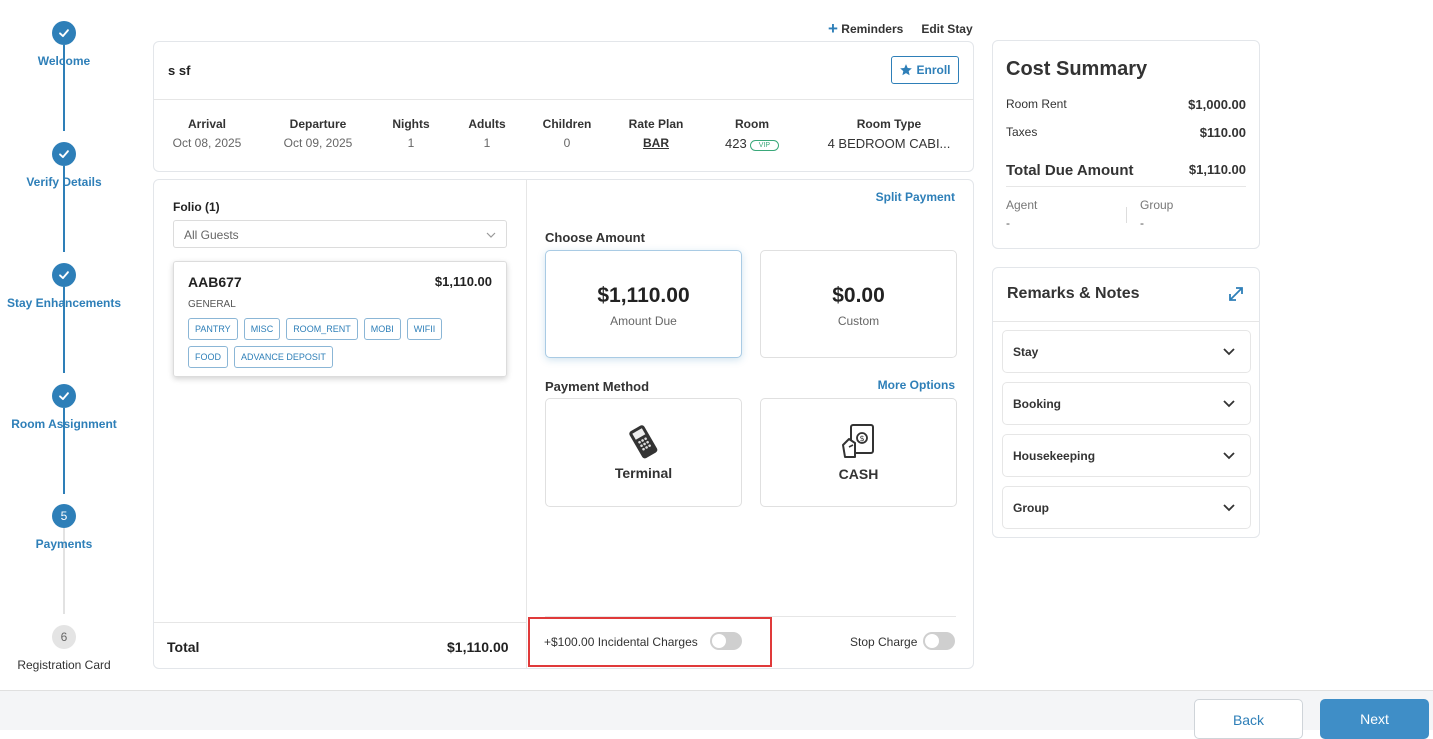 The height and width of the screenshot is (739, 1433). I want to click on choose-amount-title: Choose Amount, so click(595, 237).